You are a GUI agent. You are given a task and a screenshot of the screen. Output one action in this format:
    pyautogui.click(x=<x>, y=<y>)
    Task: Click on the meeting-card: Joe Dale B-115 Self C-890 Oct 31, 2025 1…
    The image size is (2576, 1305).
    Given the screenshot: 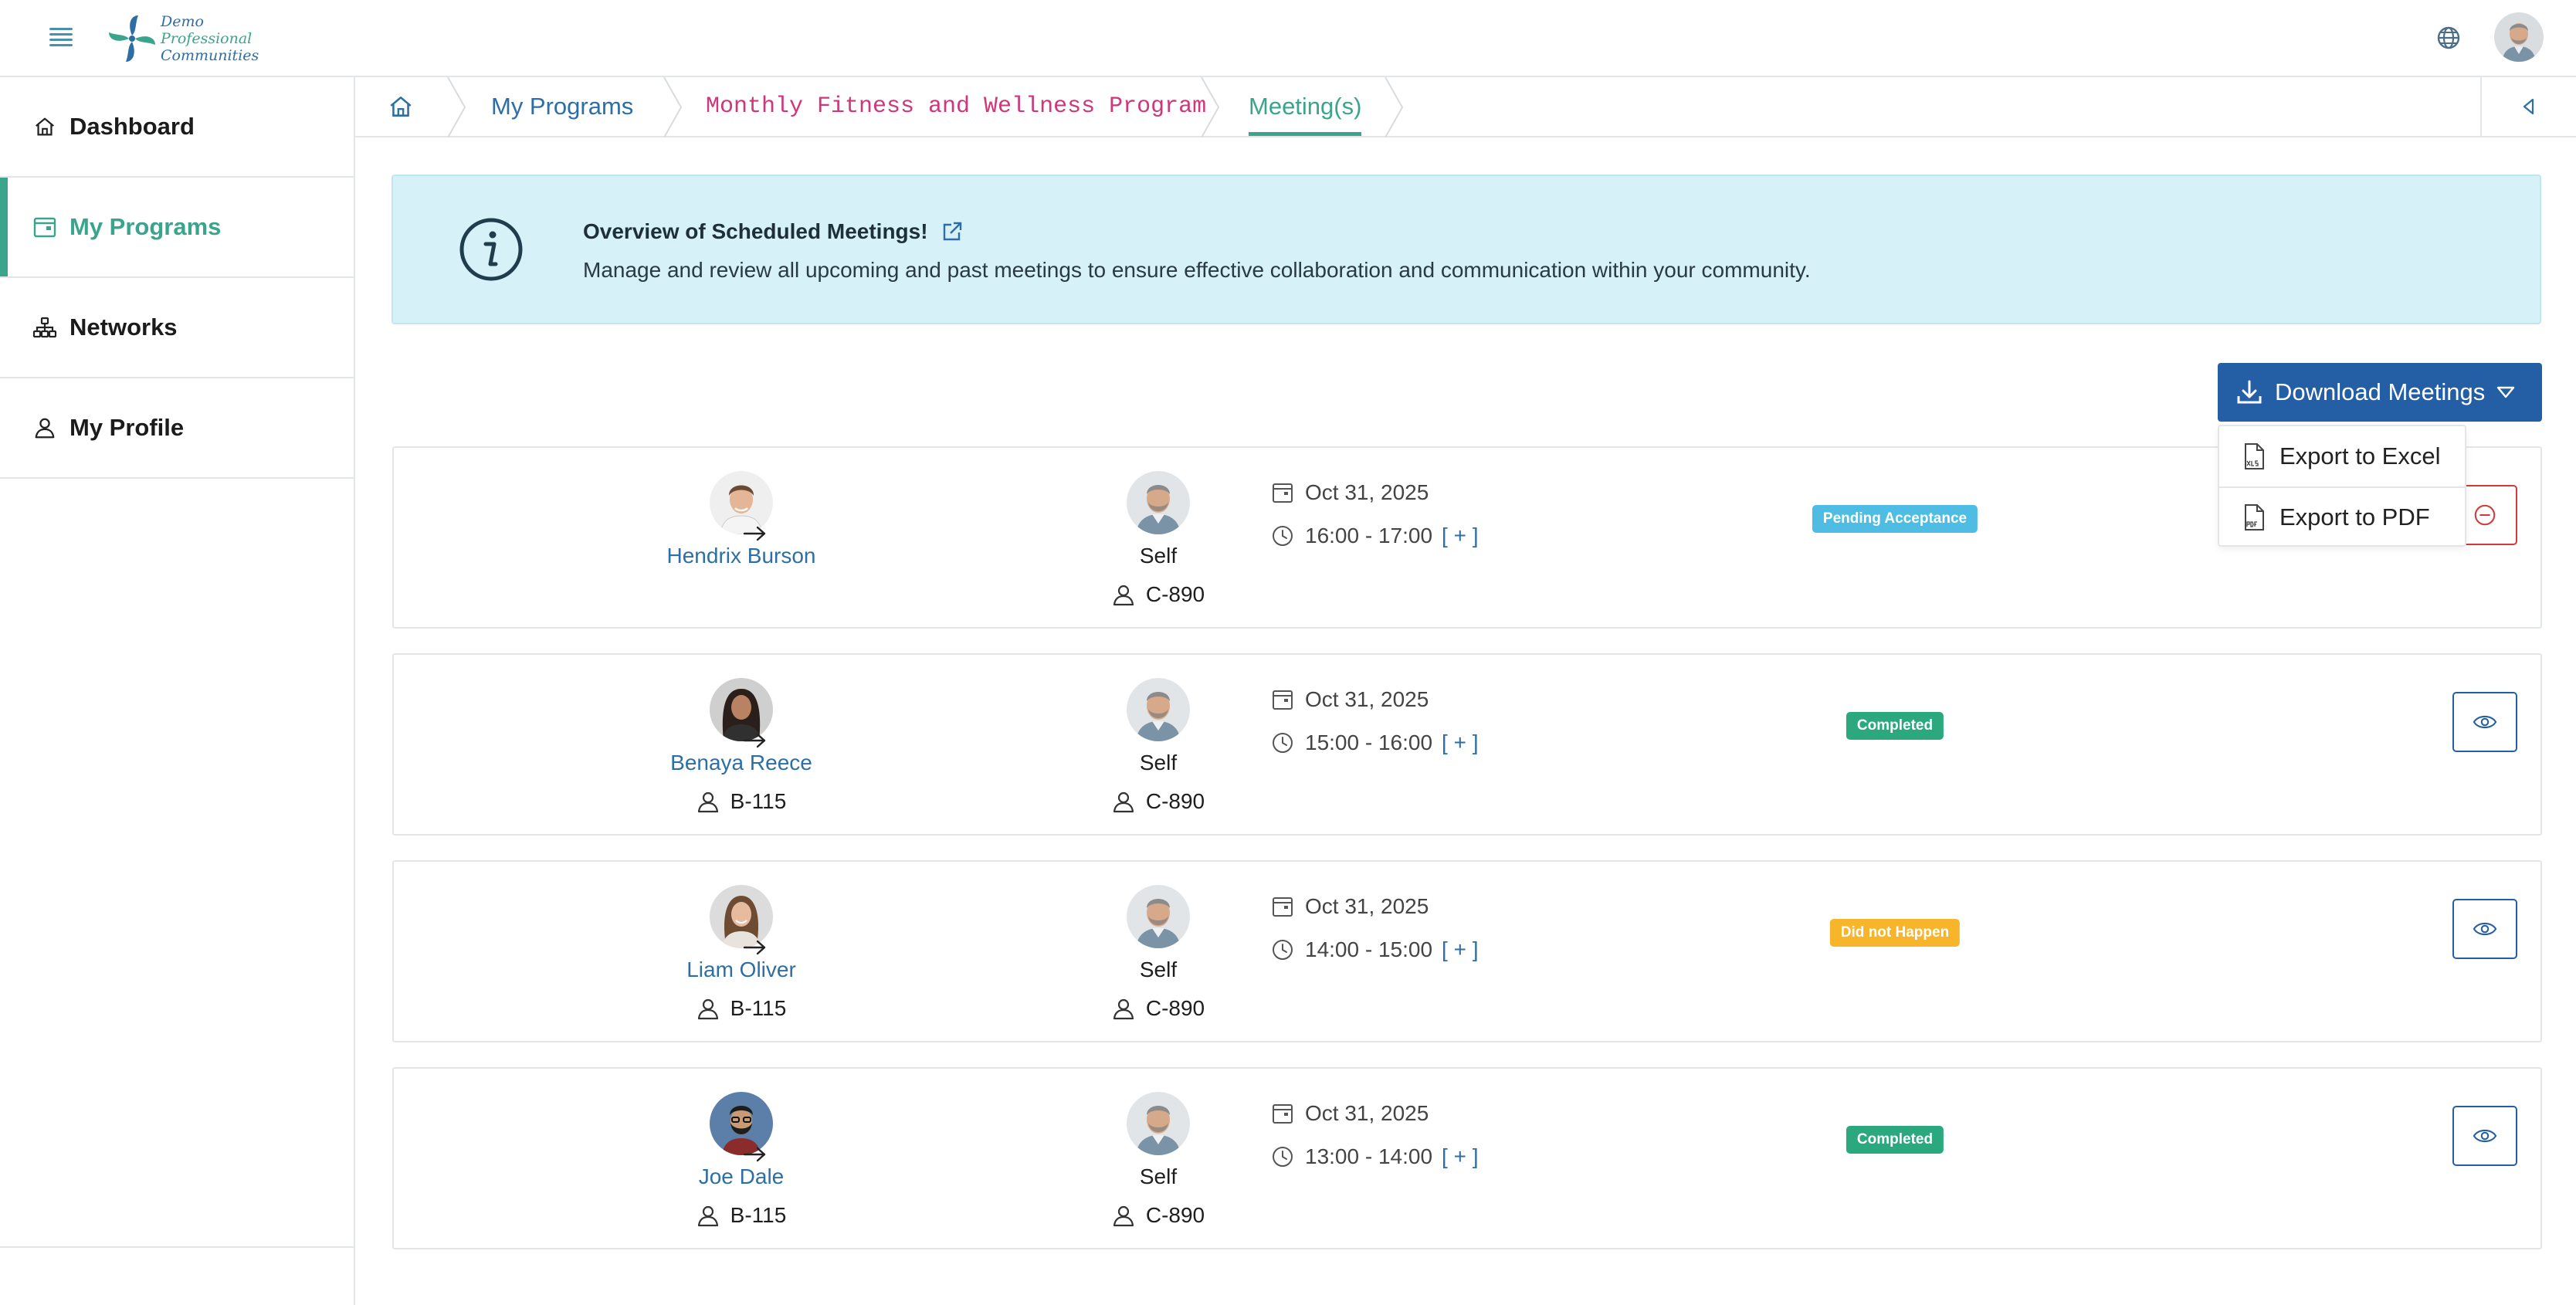 What is the action you would take?
    pyautogui.click(x=1467, y=1158)
    